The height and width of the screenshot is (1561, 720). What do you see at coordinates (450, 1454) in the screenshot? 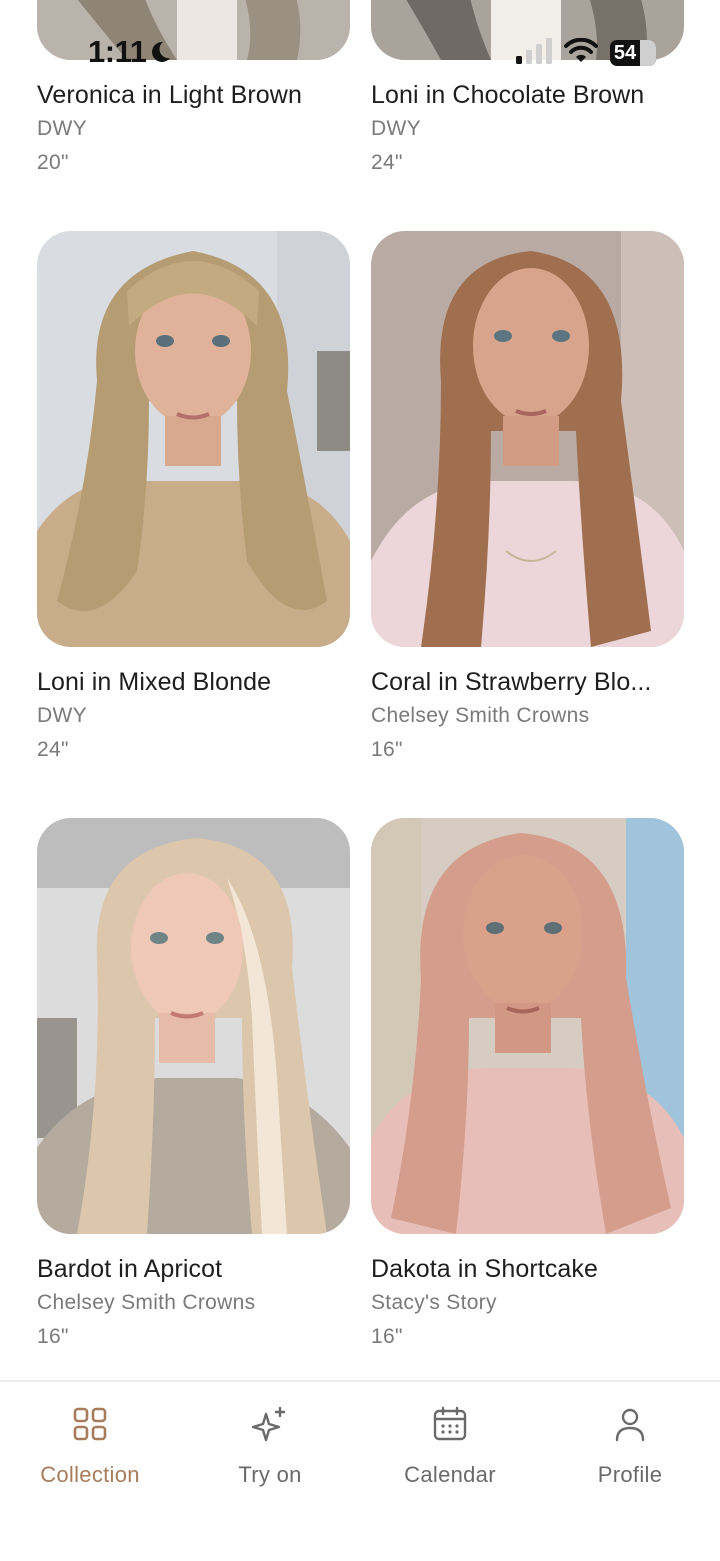
I see `tab-calendar: Calendar` at bounding box center [450, 1454].